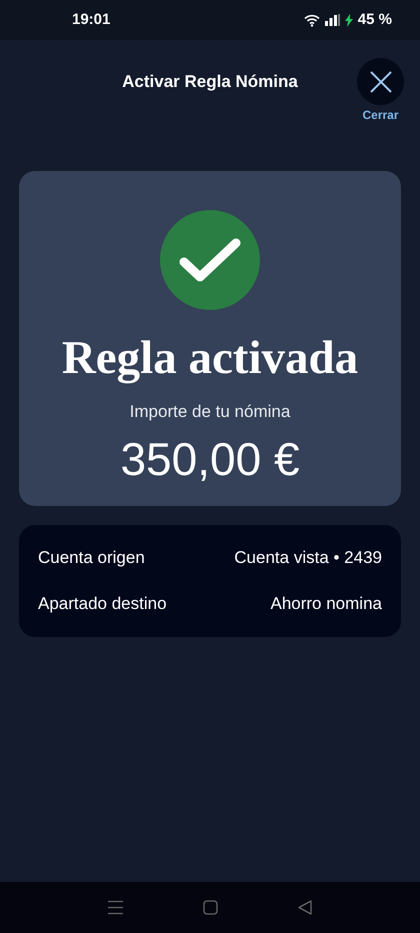  What do you see at coordinates (305, 907) in the screenshot?
I see `back-icon` at bounding box center [305, 907].